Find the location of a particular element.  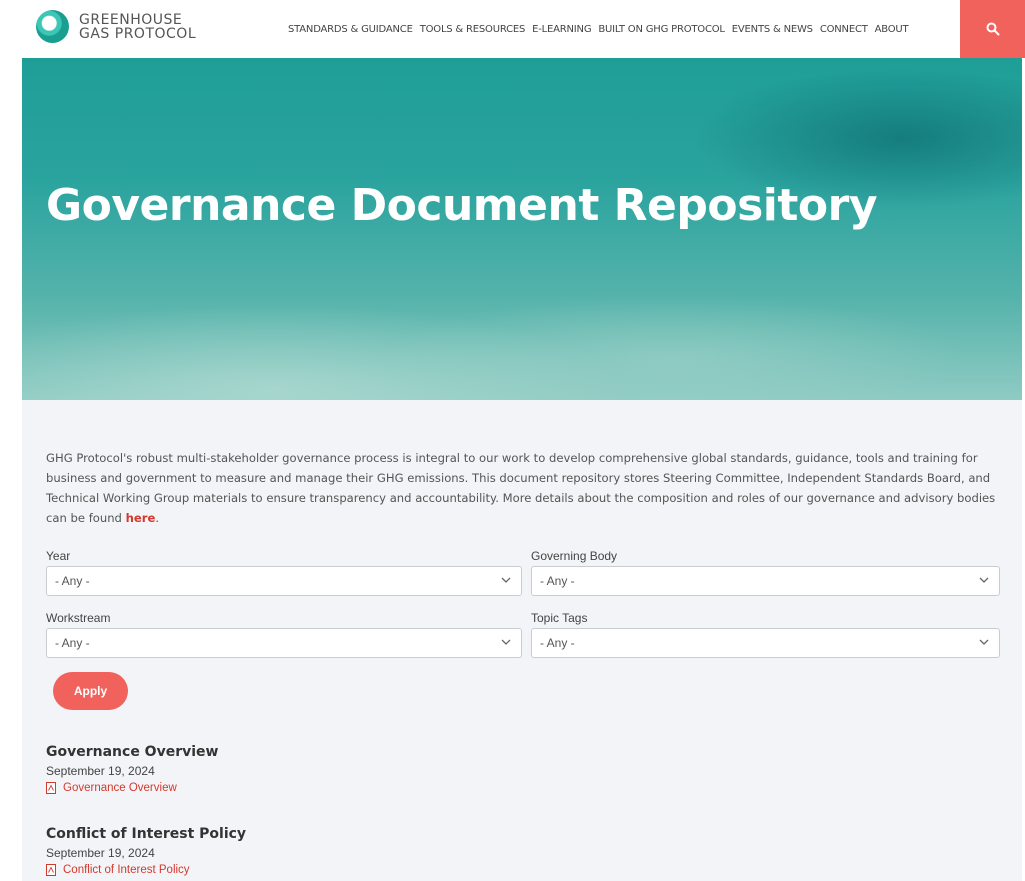

logo-mark-icon is located at coordinates (52, 26).